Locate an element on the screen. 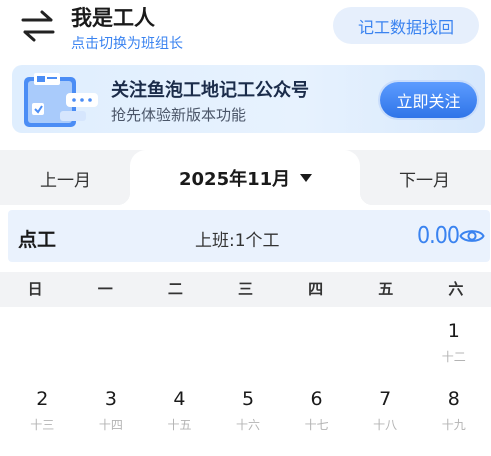 This screenshot has height=456, width=491. weekday-fri: 五 is located at coordinates (386, 289).